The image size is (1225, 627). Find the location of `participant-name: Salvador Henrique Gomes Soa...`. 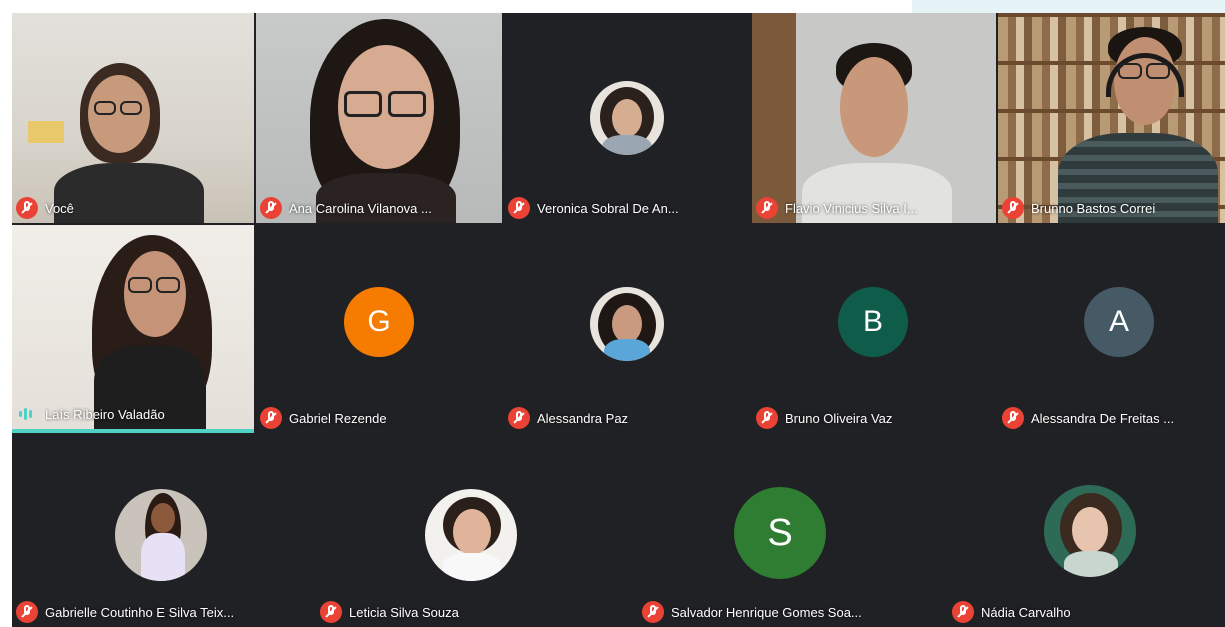

participant-name: Salvador Henrique Gomes Soa... is located at coordinates (766, 612).